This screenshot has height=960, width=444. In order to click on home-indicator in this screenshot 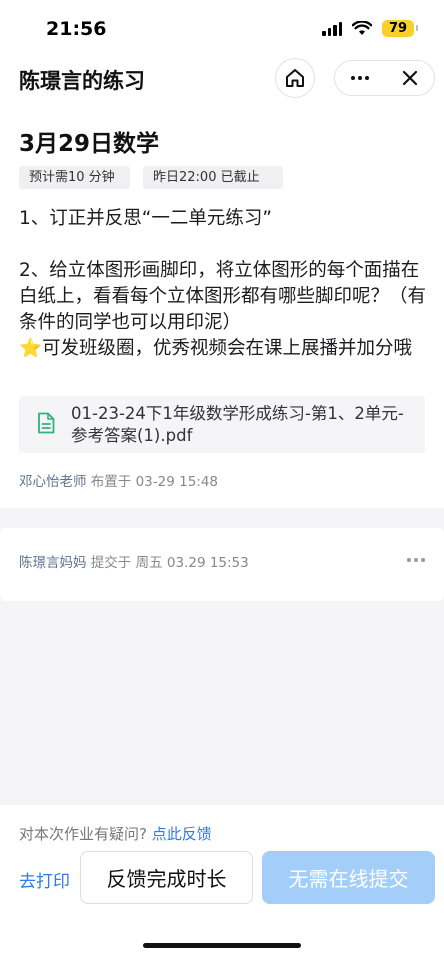, I will do `click(222, 945)`.